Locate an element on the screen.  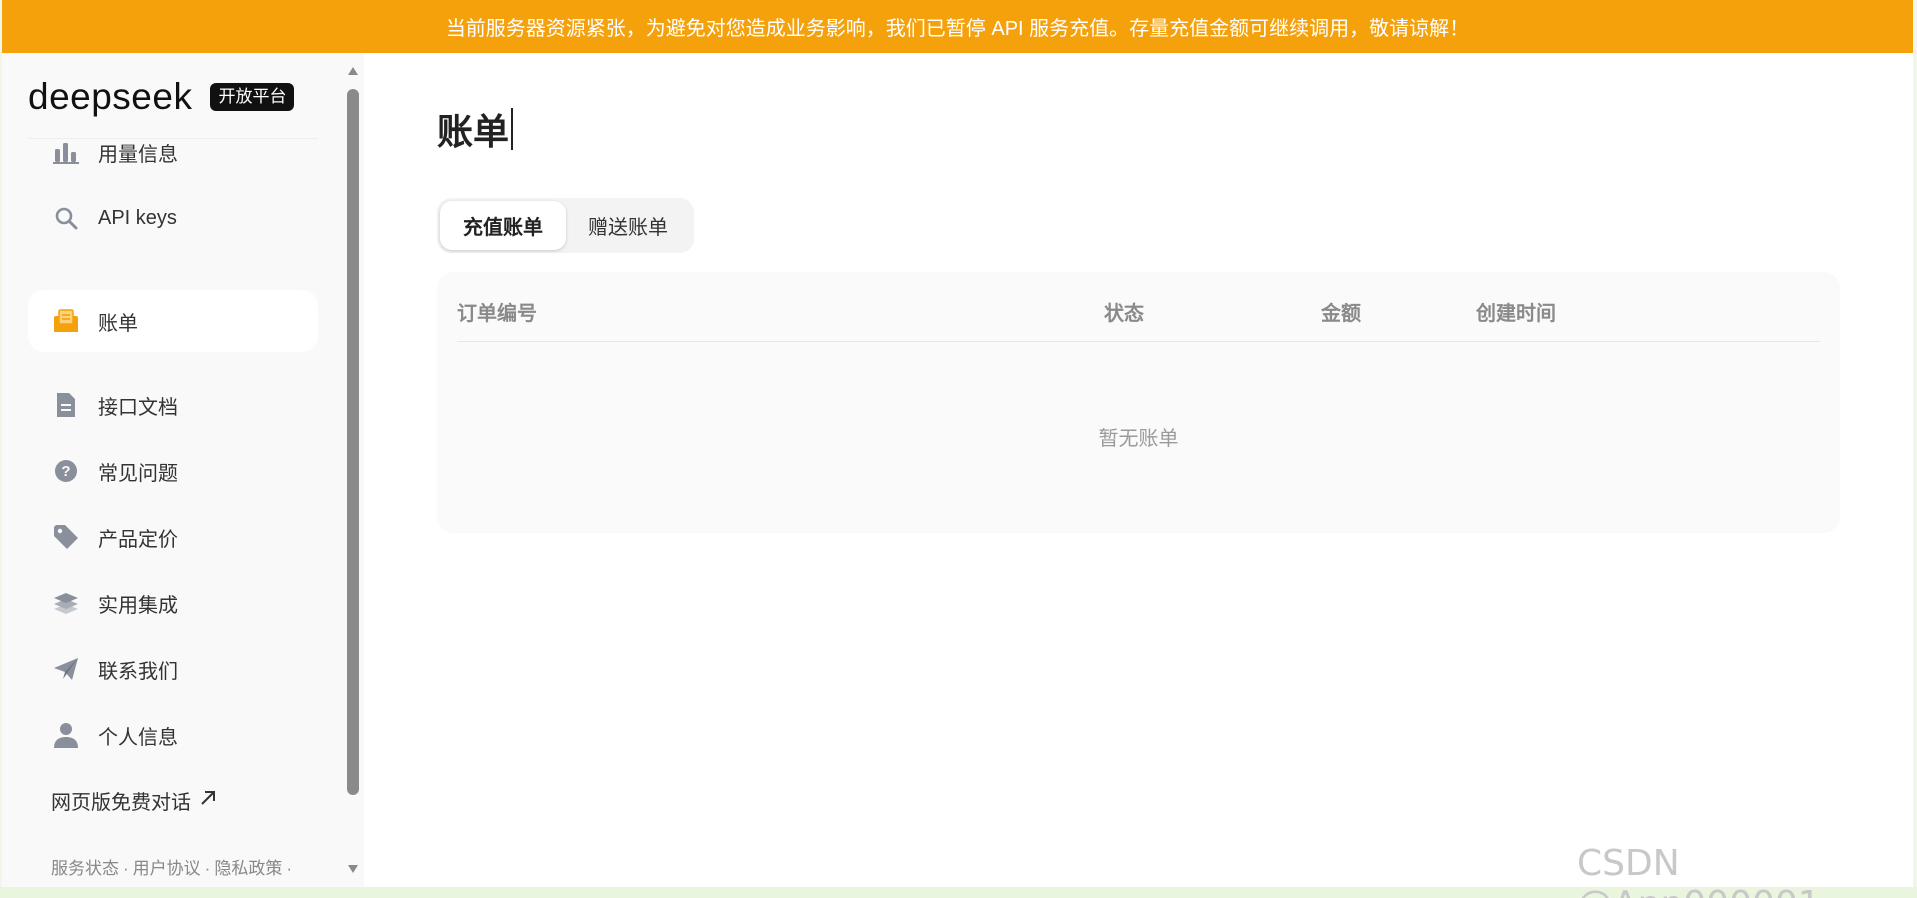
sidebar-item-profile: 个人信息 is located at coordinates (173, 735).